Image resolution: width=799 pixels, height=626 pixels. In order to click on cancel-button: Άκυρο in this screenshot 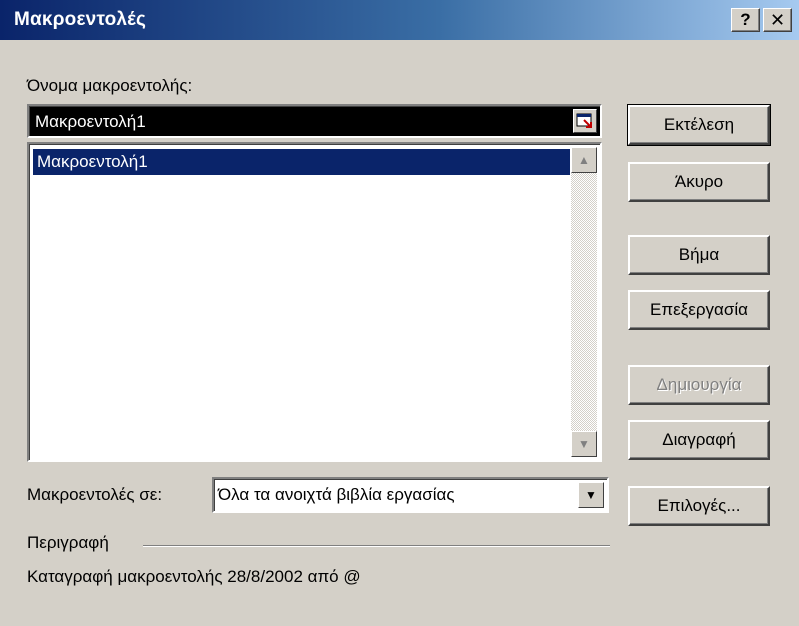, I will do `click(699, 182)`.